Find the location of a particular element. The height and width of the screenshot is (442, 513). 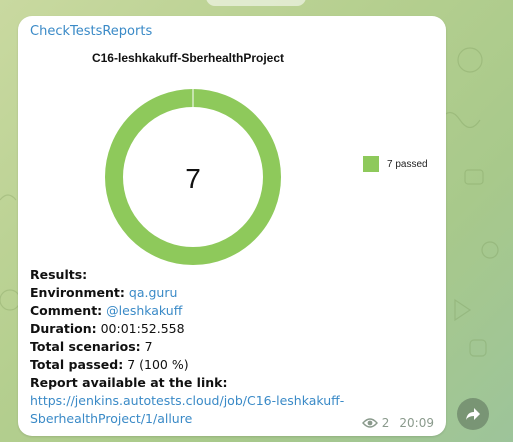

view-count: 2 is located at coordinates (385, 423).